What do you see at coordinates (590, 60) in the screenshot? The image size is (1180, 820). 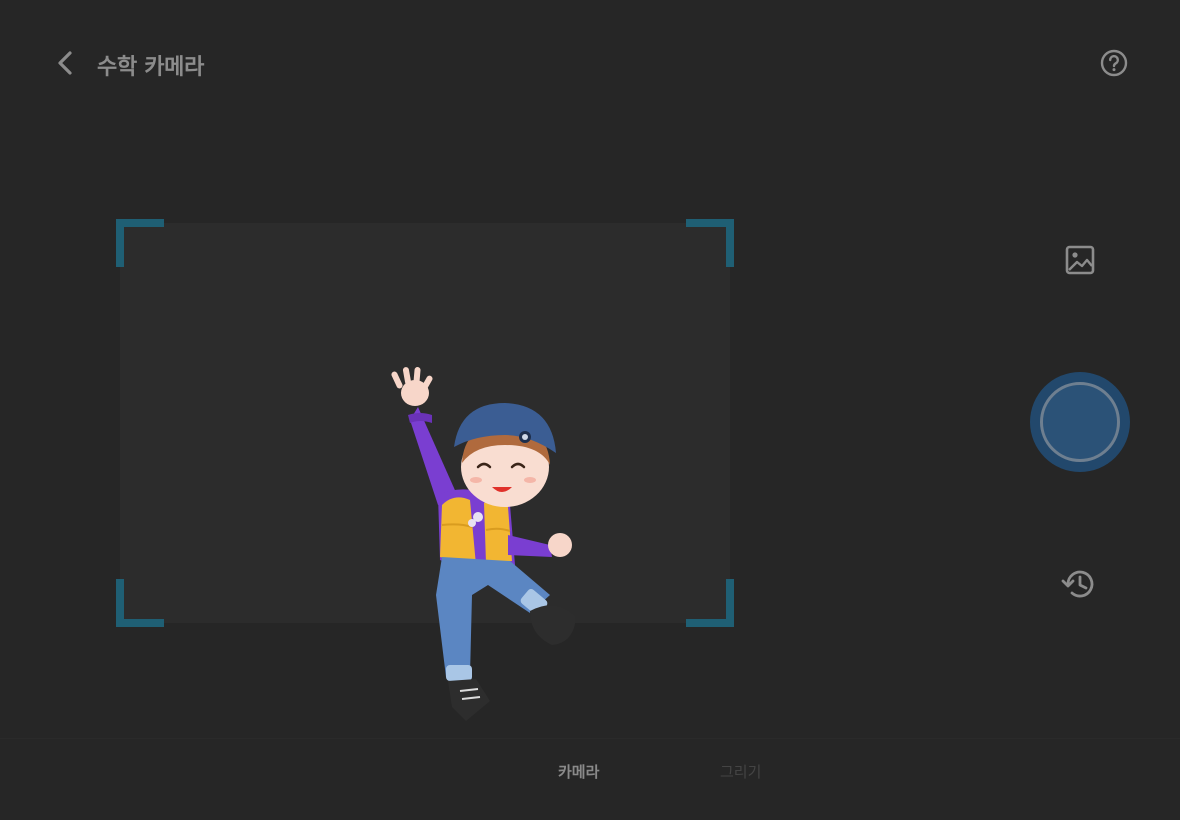 I see `header: 수학 카메라` at bounding box center [590, 60].